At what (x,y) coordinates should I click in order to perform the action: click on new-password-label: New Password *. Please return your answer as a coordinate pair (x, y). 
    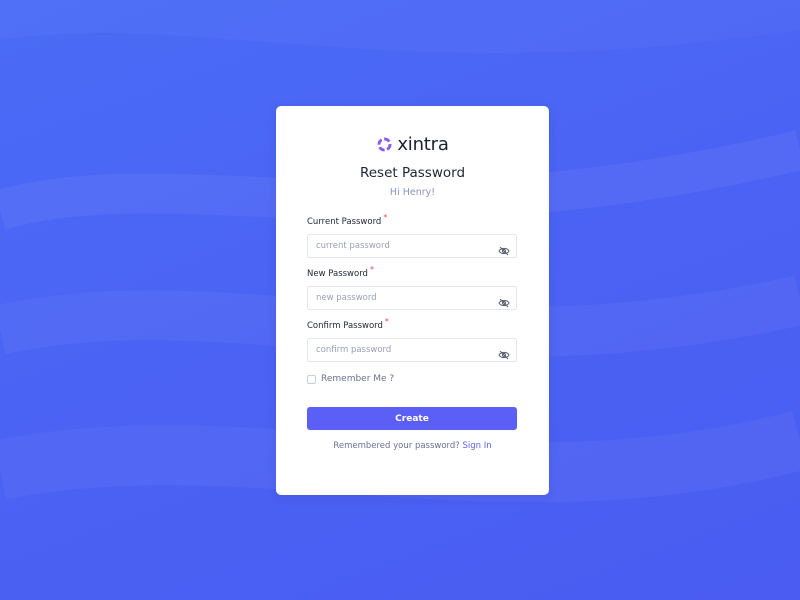
    Looking at the image, I should click on (340, 272).